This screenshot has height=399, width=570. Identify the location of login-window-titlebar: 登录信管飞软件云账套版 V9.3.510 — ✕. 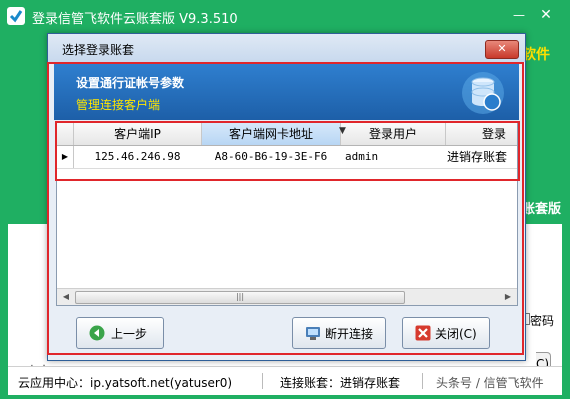
(285, 16).